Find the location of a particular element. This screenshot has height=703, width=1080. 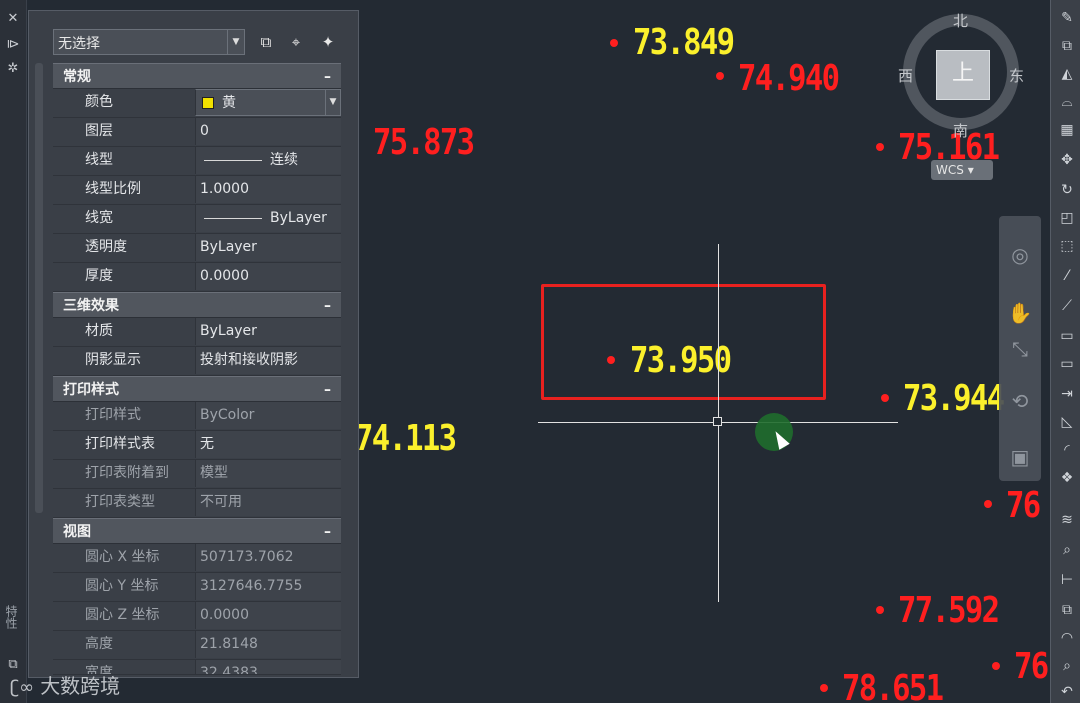

lineweight-value: ByLayer is located at coordinates (268, 218).